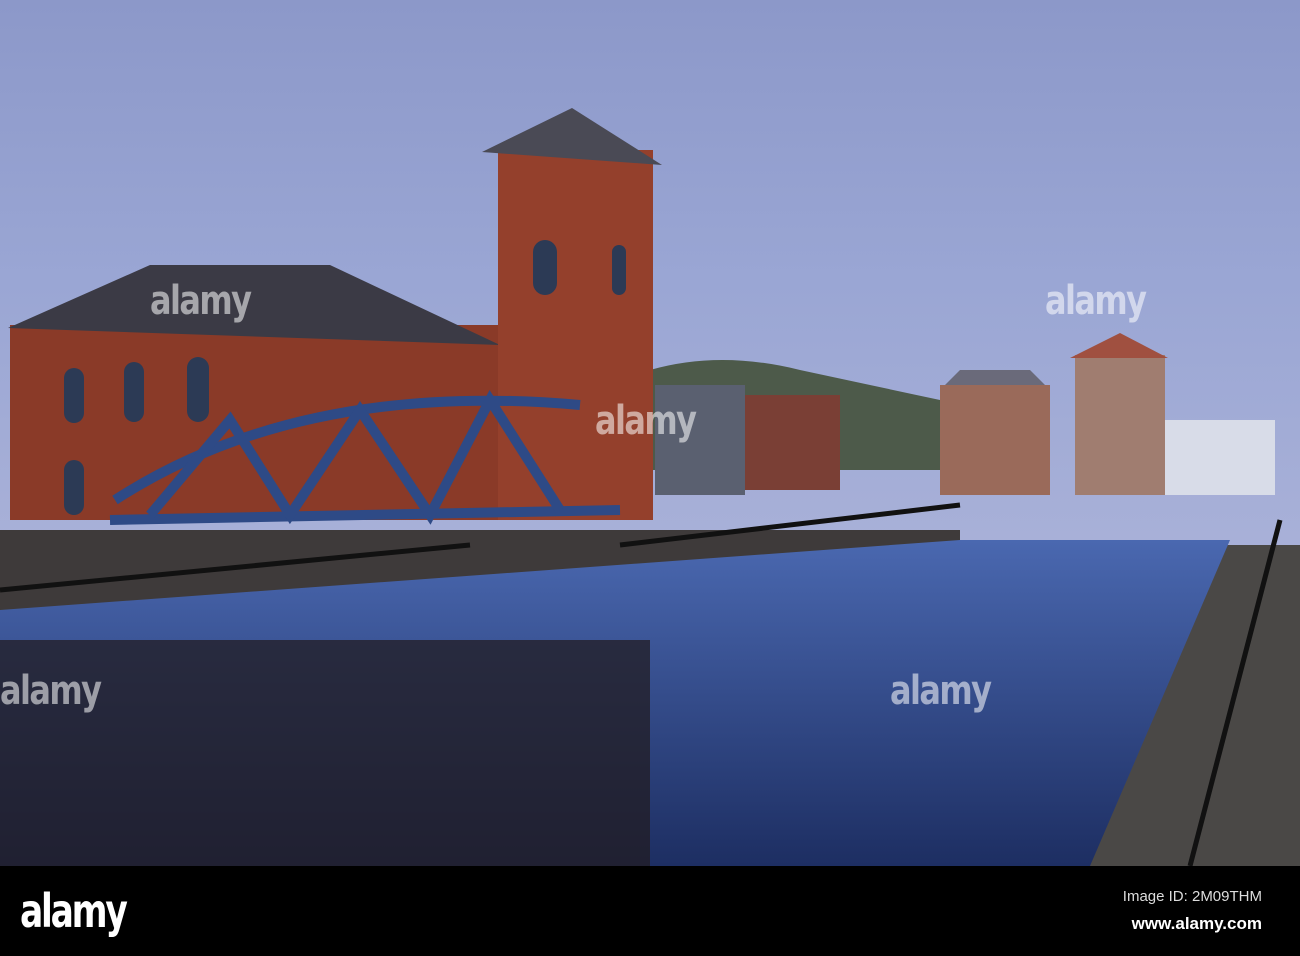  I want to click on footer-bar: alamy Image ID: 2M09THM www.alamy.com, so click(650, 911).